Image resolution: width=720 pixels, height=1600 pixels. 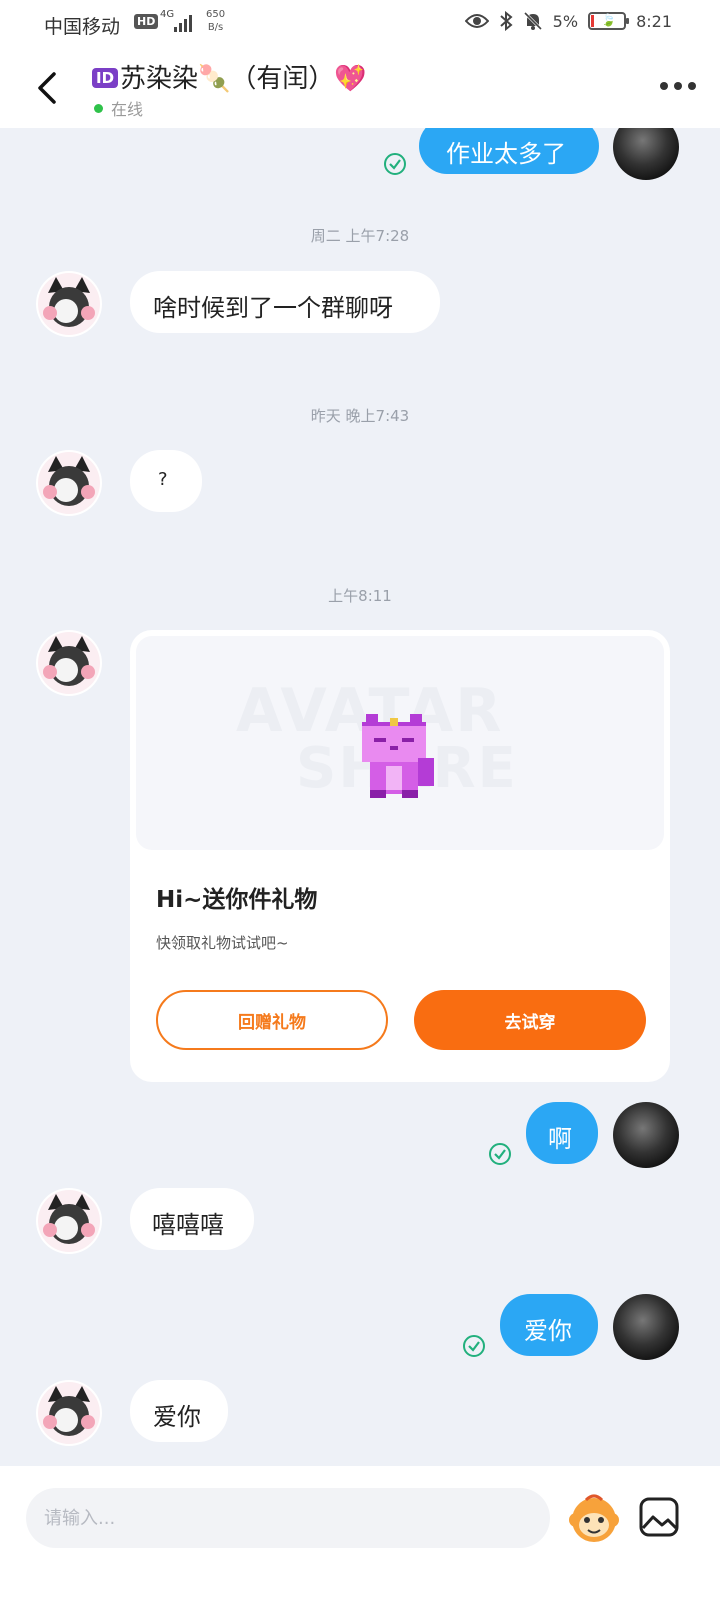 What do you see at coordinates (659, 1517) in the screenshot?
I see `image-picker-icon` at bounding box center [659, 1517].